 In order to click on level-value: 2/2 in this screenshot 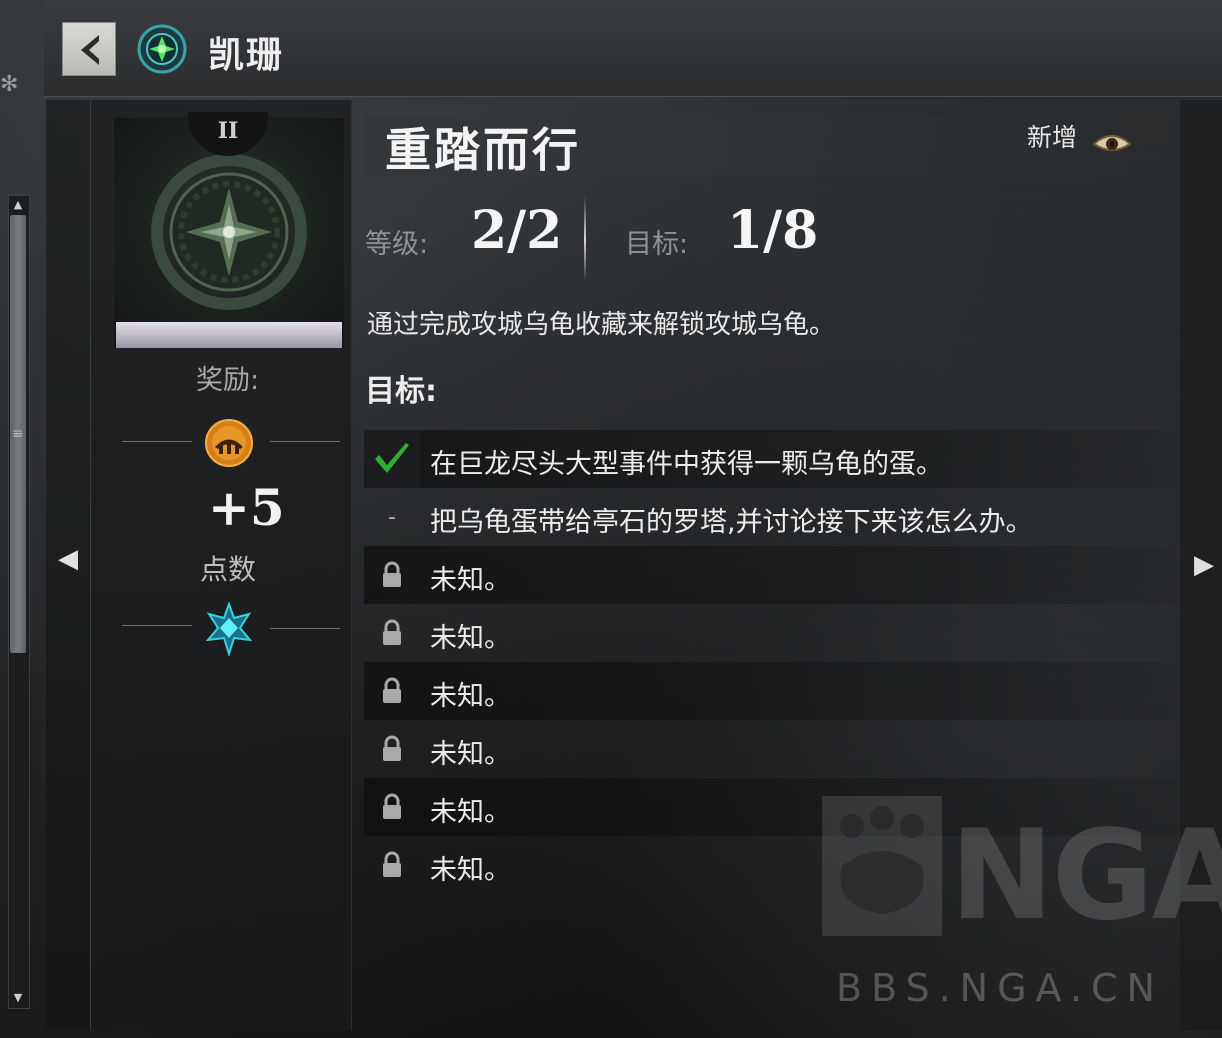, I will do `click(517, 230)`.